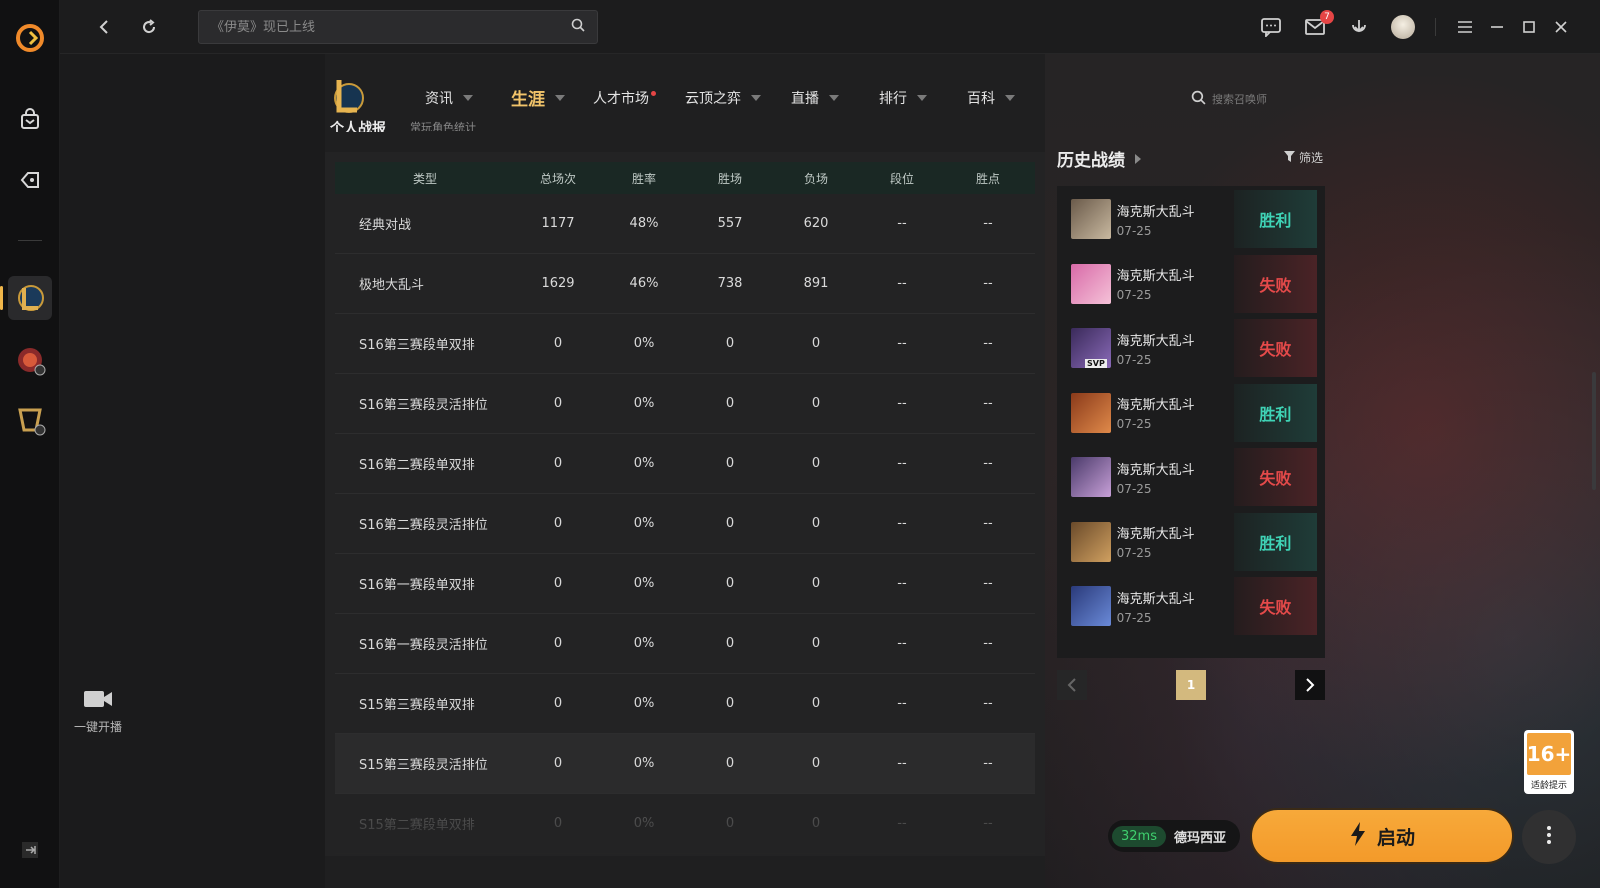  I want to click on menu-icon, so click(1465, 27).